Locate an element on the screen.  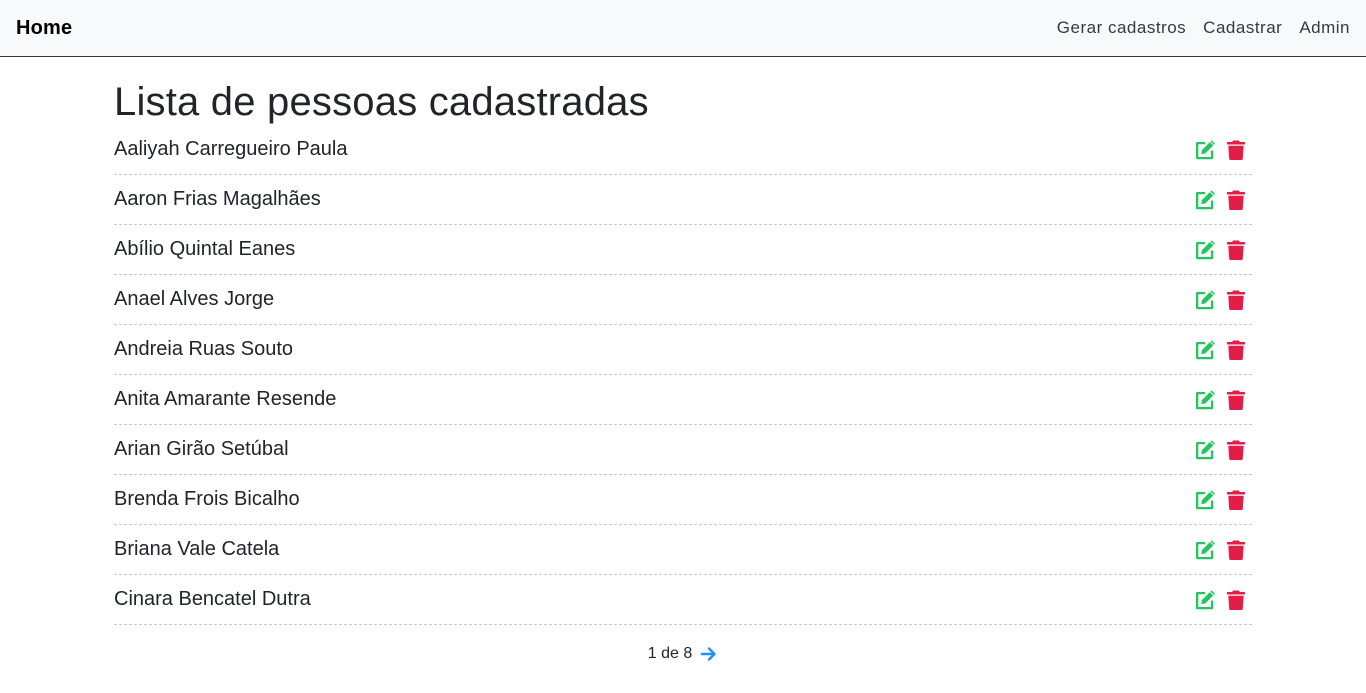
person-name: Andreia Ruas Souto is located at coordinates (204, 349).